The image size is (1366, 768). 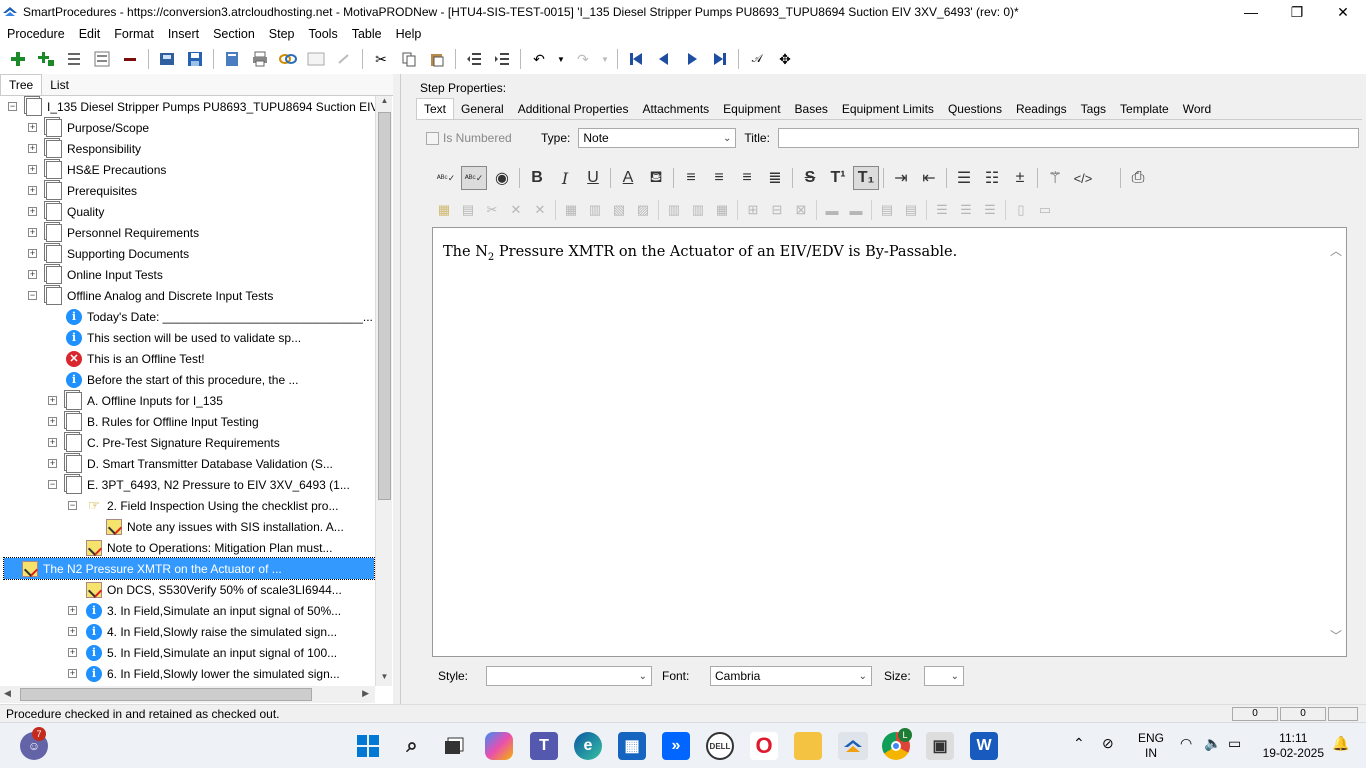 What do you see at coordinates (482, 109) in the screenshot?
I see `tab-general: General` at bounding box center [482, 109].